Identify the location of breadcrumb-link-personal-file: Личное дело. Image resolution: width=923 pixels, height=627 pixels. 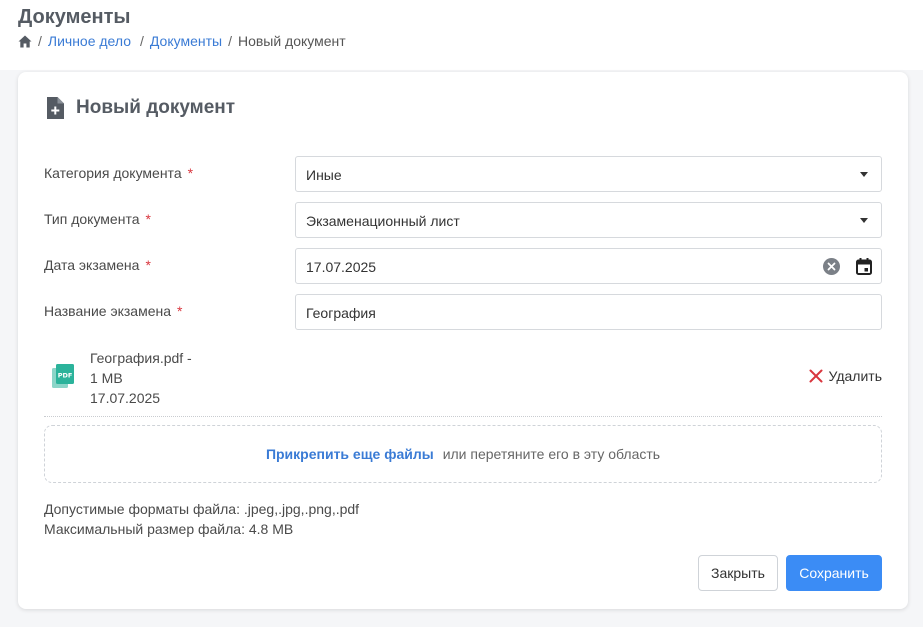
(89, 41).